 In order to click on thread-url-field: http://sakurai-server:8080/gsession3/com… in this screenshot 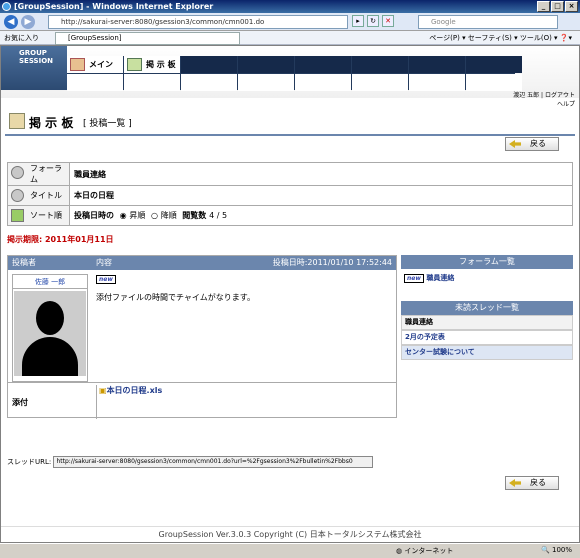, I will do `click(213, 462)`.